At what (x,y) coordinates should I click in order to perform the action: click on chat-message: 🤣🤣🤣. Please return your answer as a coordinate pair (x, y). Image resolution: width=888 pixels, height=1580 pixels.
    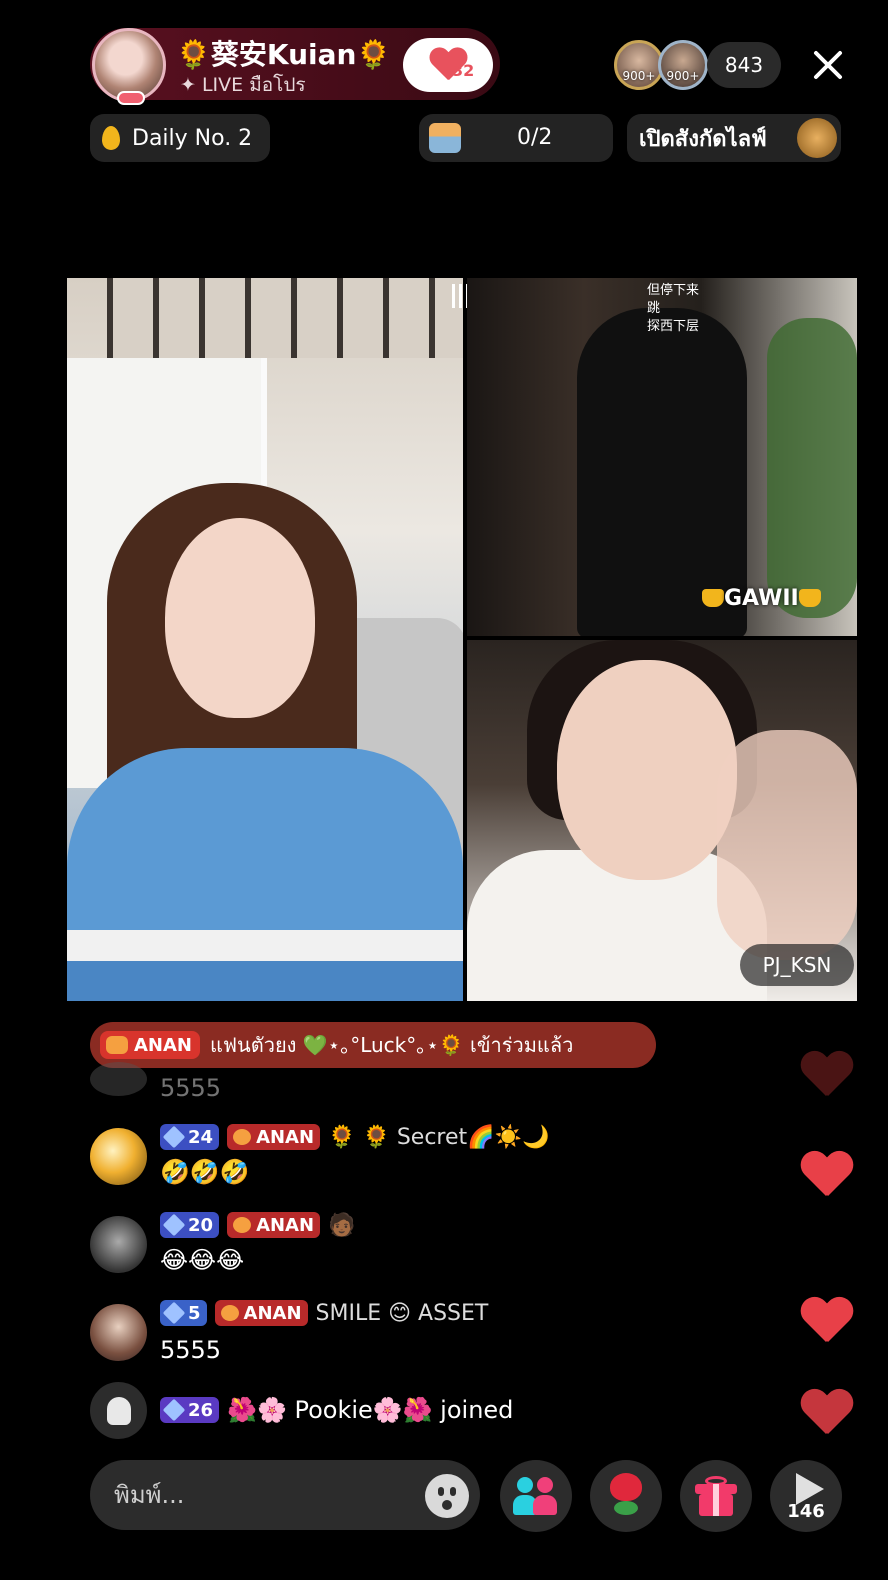
    Looking at the image, I should click on (205, 1172).